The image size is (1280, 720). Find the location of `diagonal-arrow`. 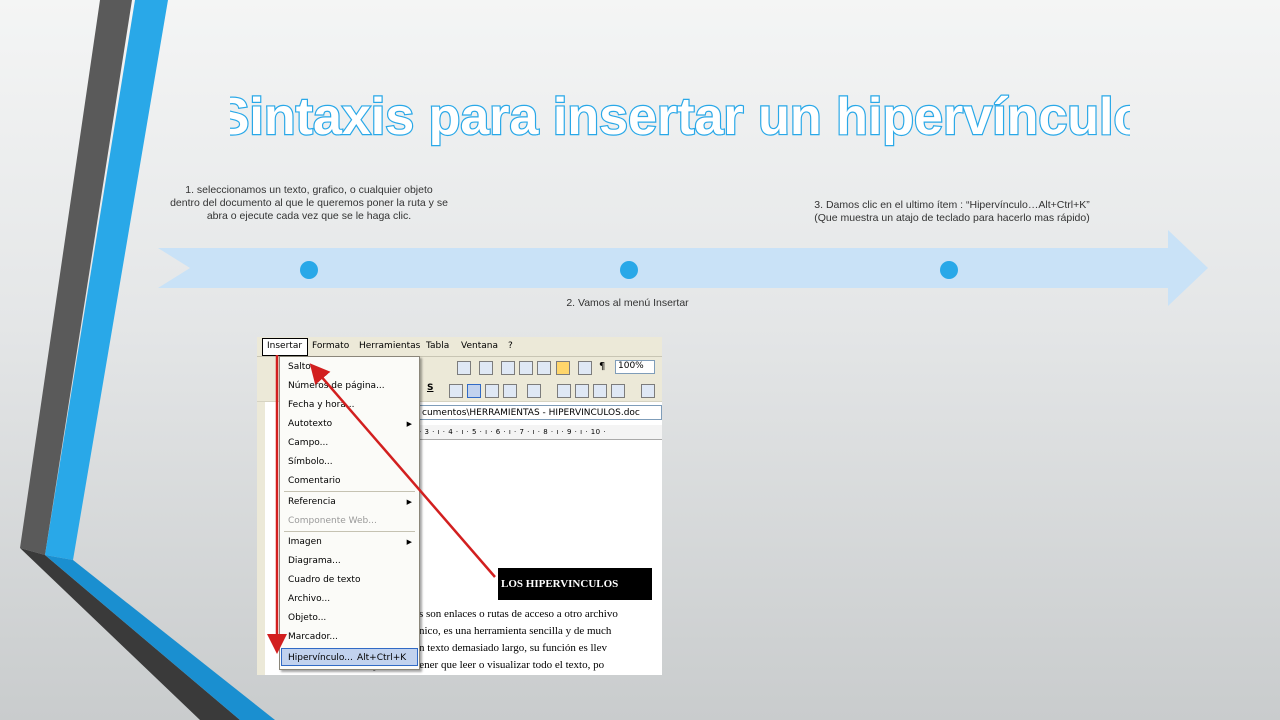

diagonal-arrow is located at coordinates (402, 470).